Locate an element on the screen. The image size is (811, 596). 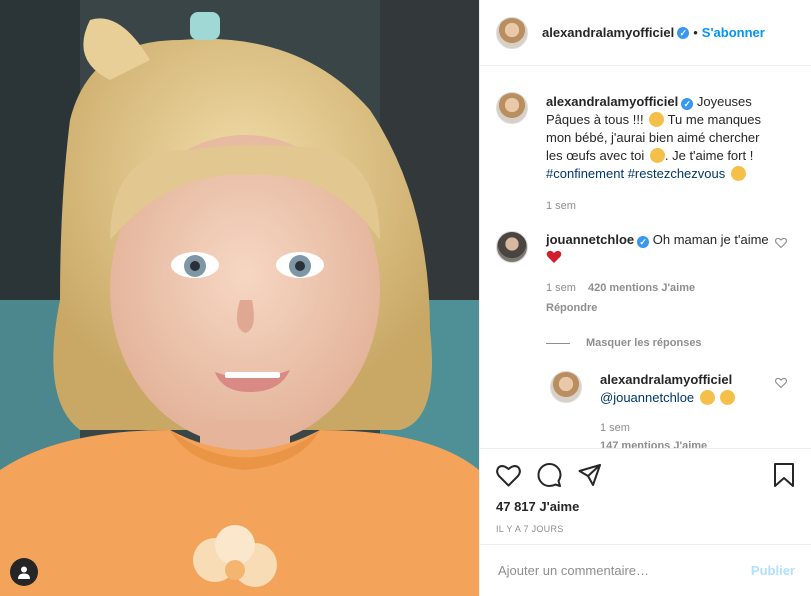
author-username: alexandralamyofficiel is located at coordinates (608, 32).